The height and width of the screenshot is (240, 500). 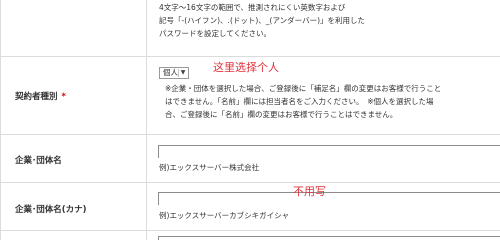 What do you see at coordinates (299, 101) in the screenshot?
I see `contract-type-note-line: はできません。「名前」欄には担当者名をご入力ください。 ※個人を選択した場` at bounding box center [299, 101].